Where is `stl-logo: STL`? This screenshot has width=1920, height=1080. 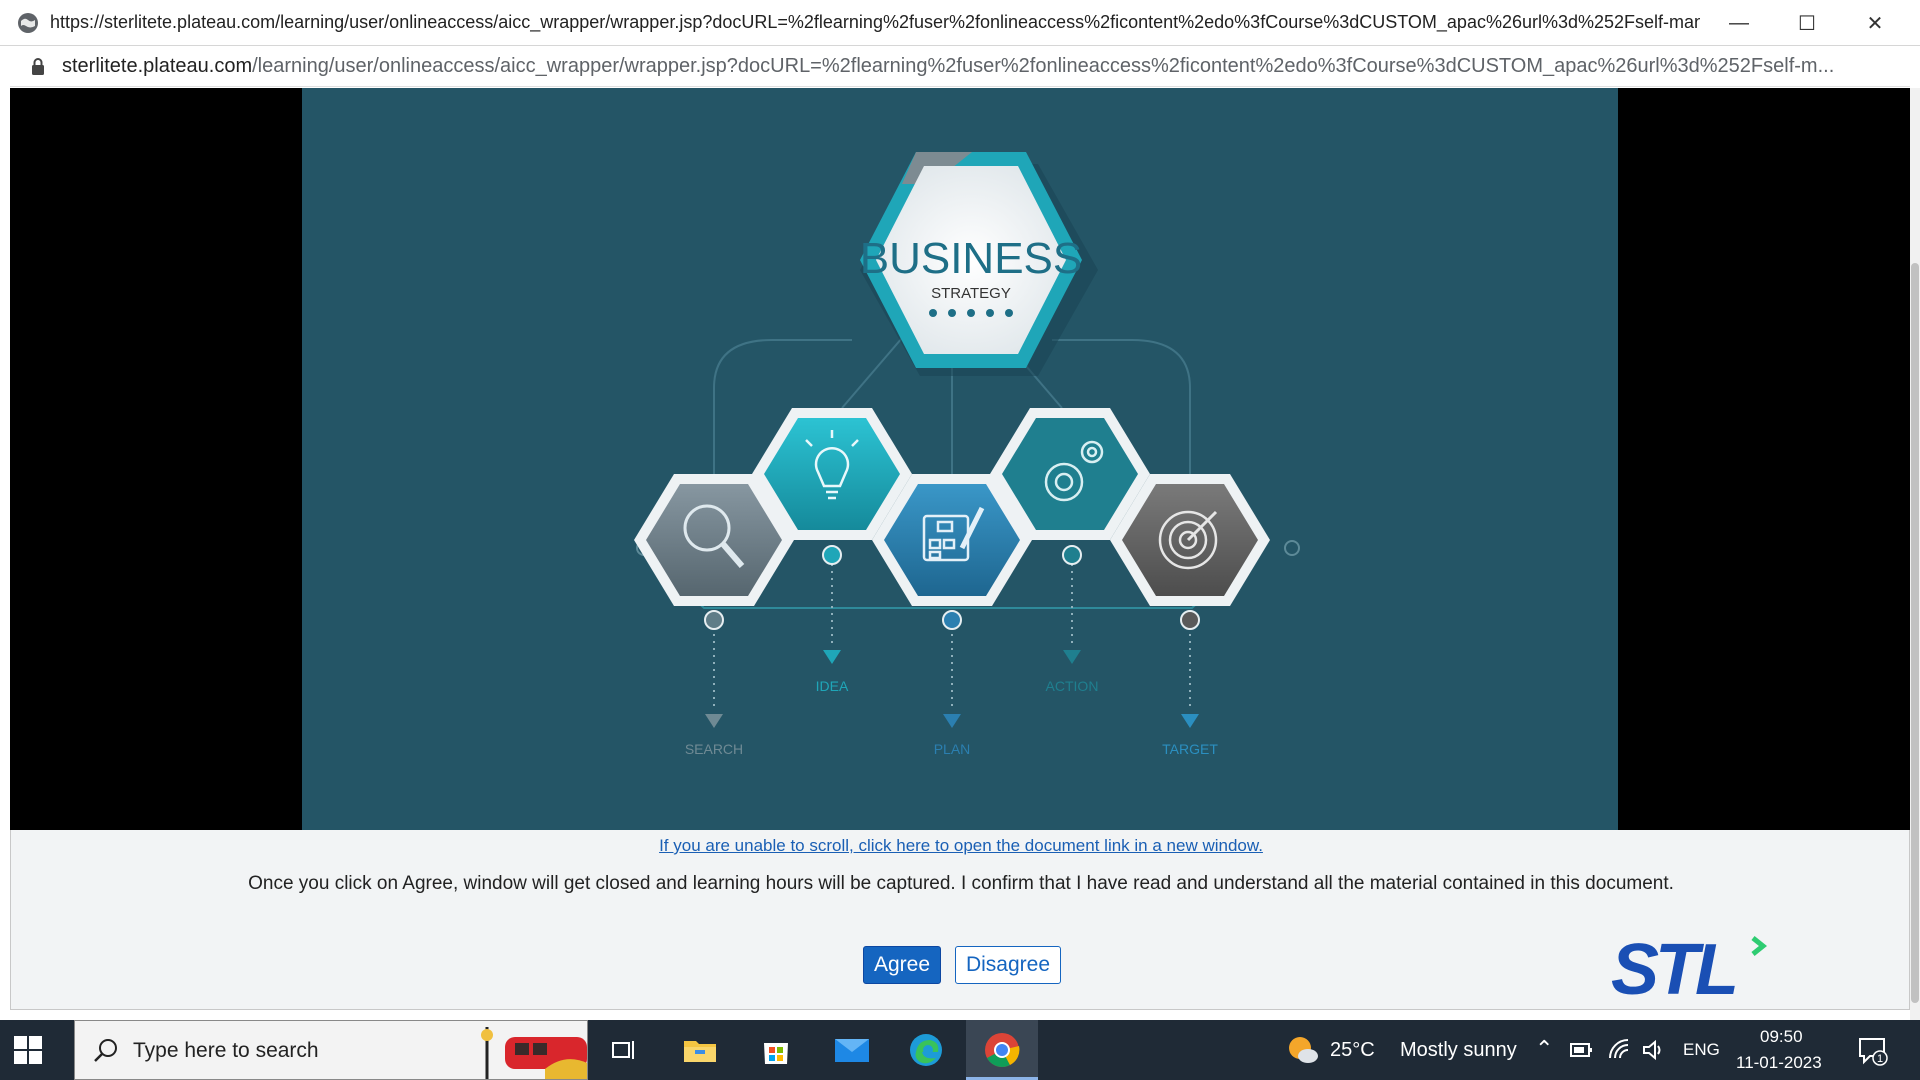 stl-logo: STL is located at coordinates (1689, 966).